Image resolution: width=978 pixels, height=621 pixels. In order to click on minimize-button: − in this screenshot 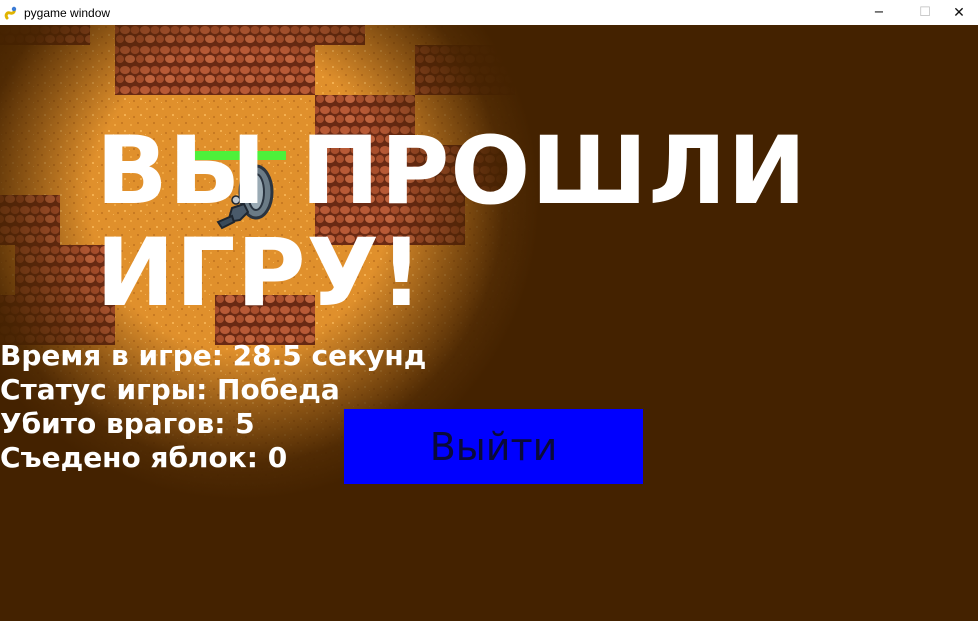, I will do `click(879, 12)`.